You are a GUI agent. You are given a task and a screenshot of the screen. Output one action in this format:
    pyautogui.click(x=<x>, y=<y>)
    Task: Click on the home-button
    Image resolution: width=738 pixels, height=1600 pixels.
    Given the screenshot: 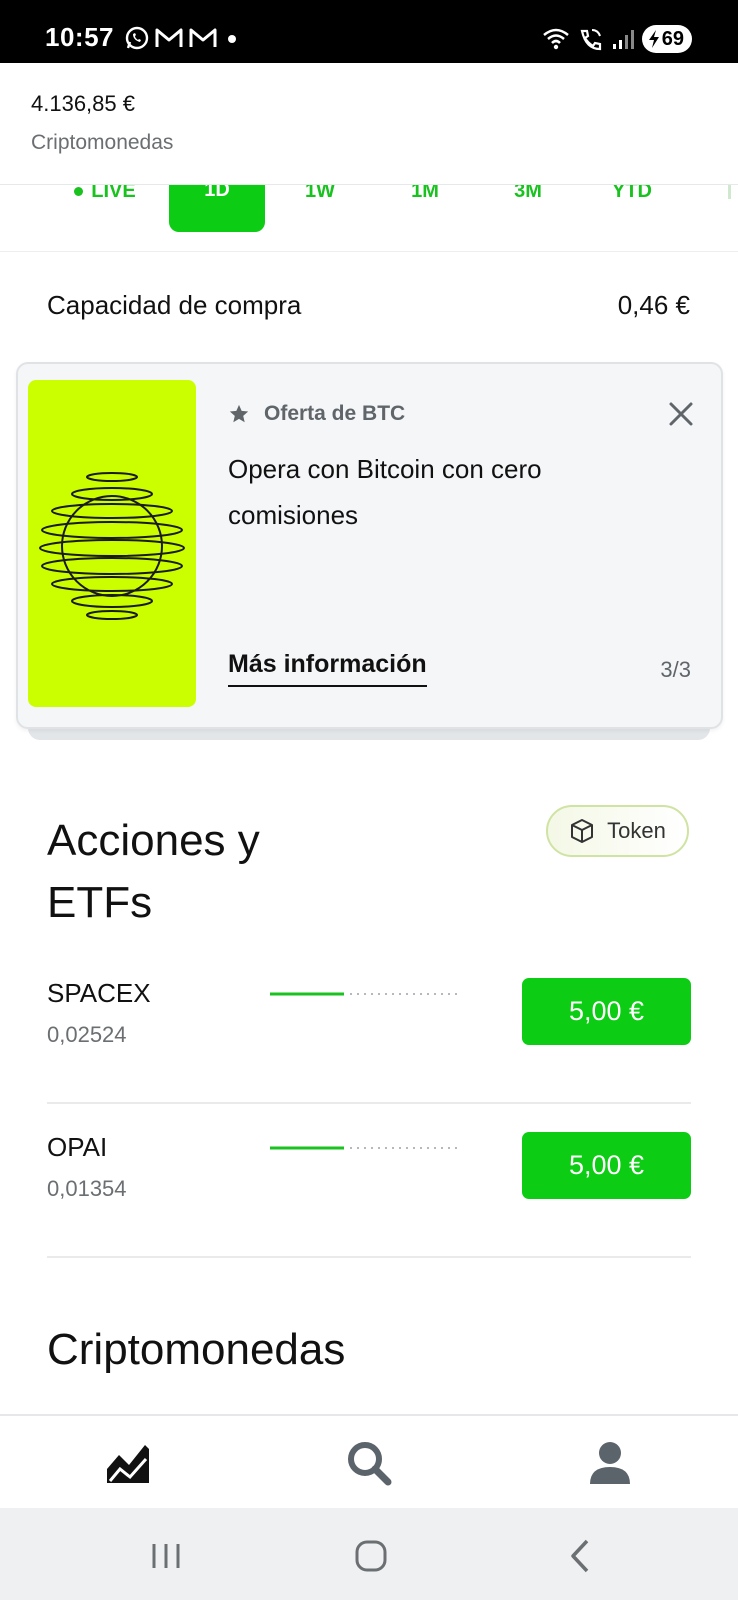 What is the action you would take?
    pyautogui.click(x=371, y=1556)
    